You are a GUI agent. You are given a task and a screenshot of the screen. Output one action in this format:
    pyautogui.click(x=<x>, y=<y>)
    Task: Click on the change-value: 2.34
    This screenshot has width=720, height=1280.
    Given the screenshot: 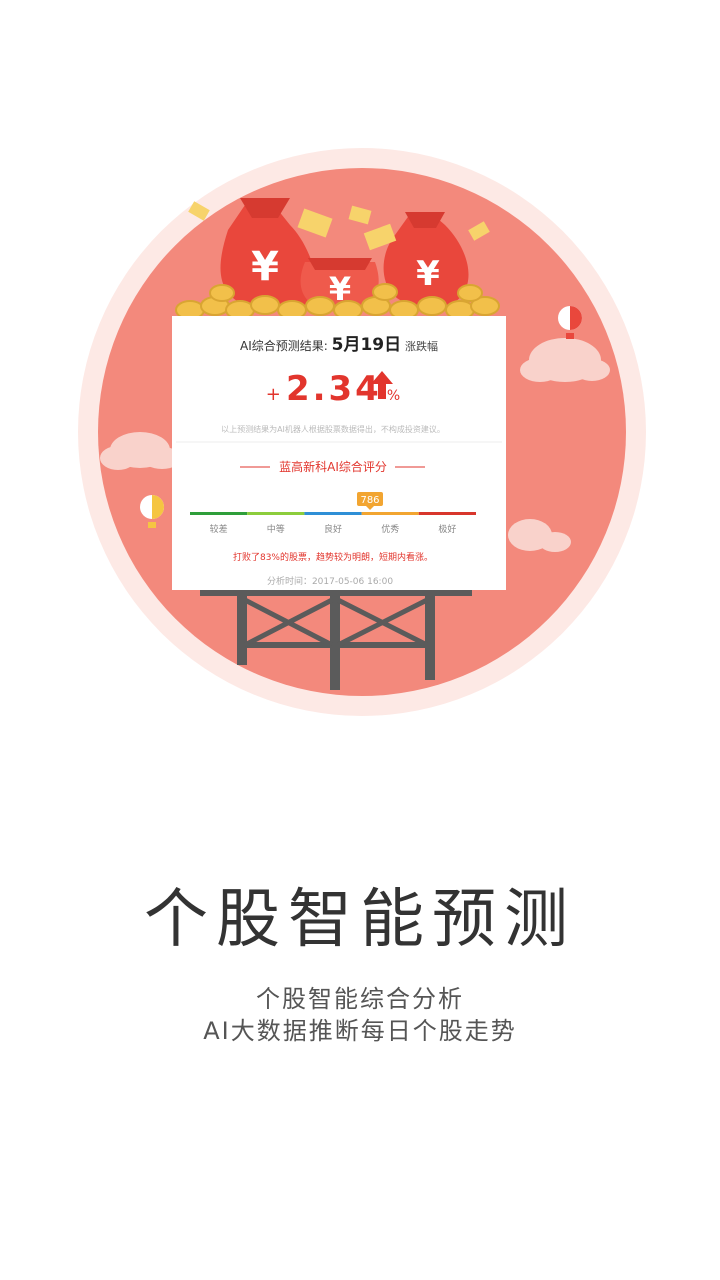 What is the action you would take?
    pyautogui.click(x=334, y=389)
    